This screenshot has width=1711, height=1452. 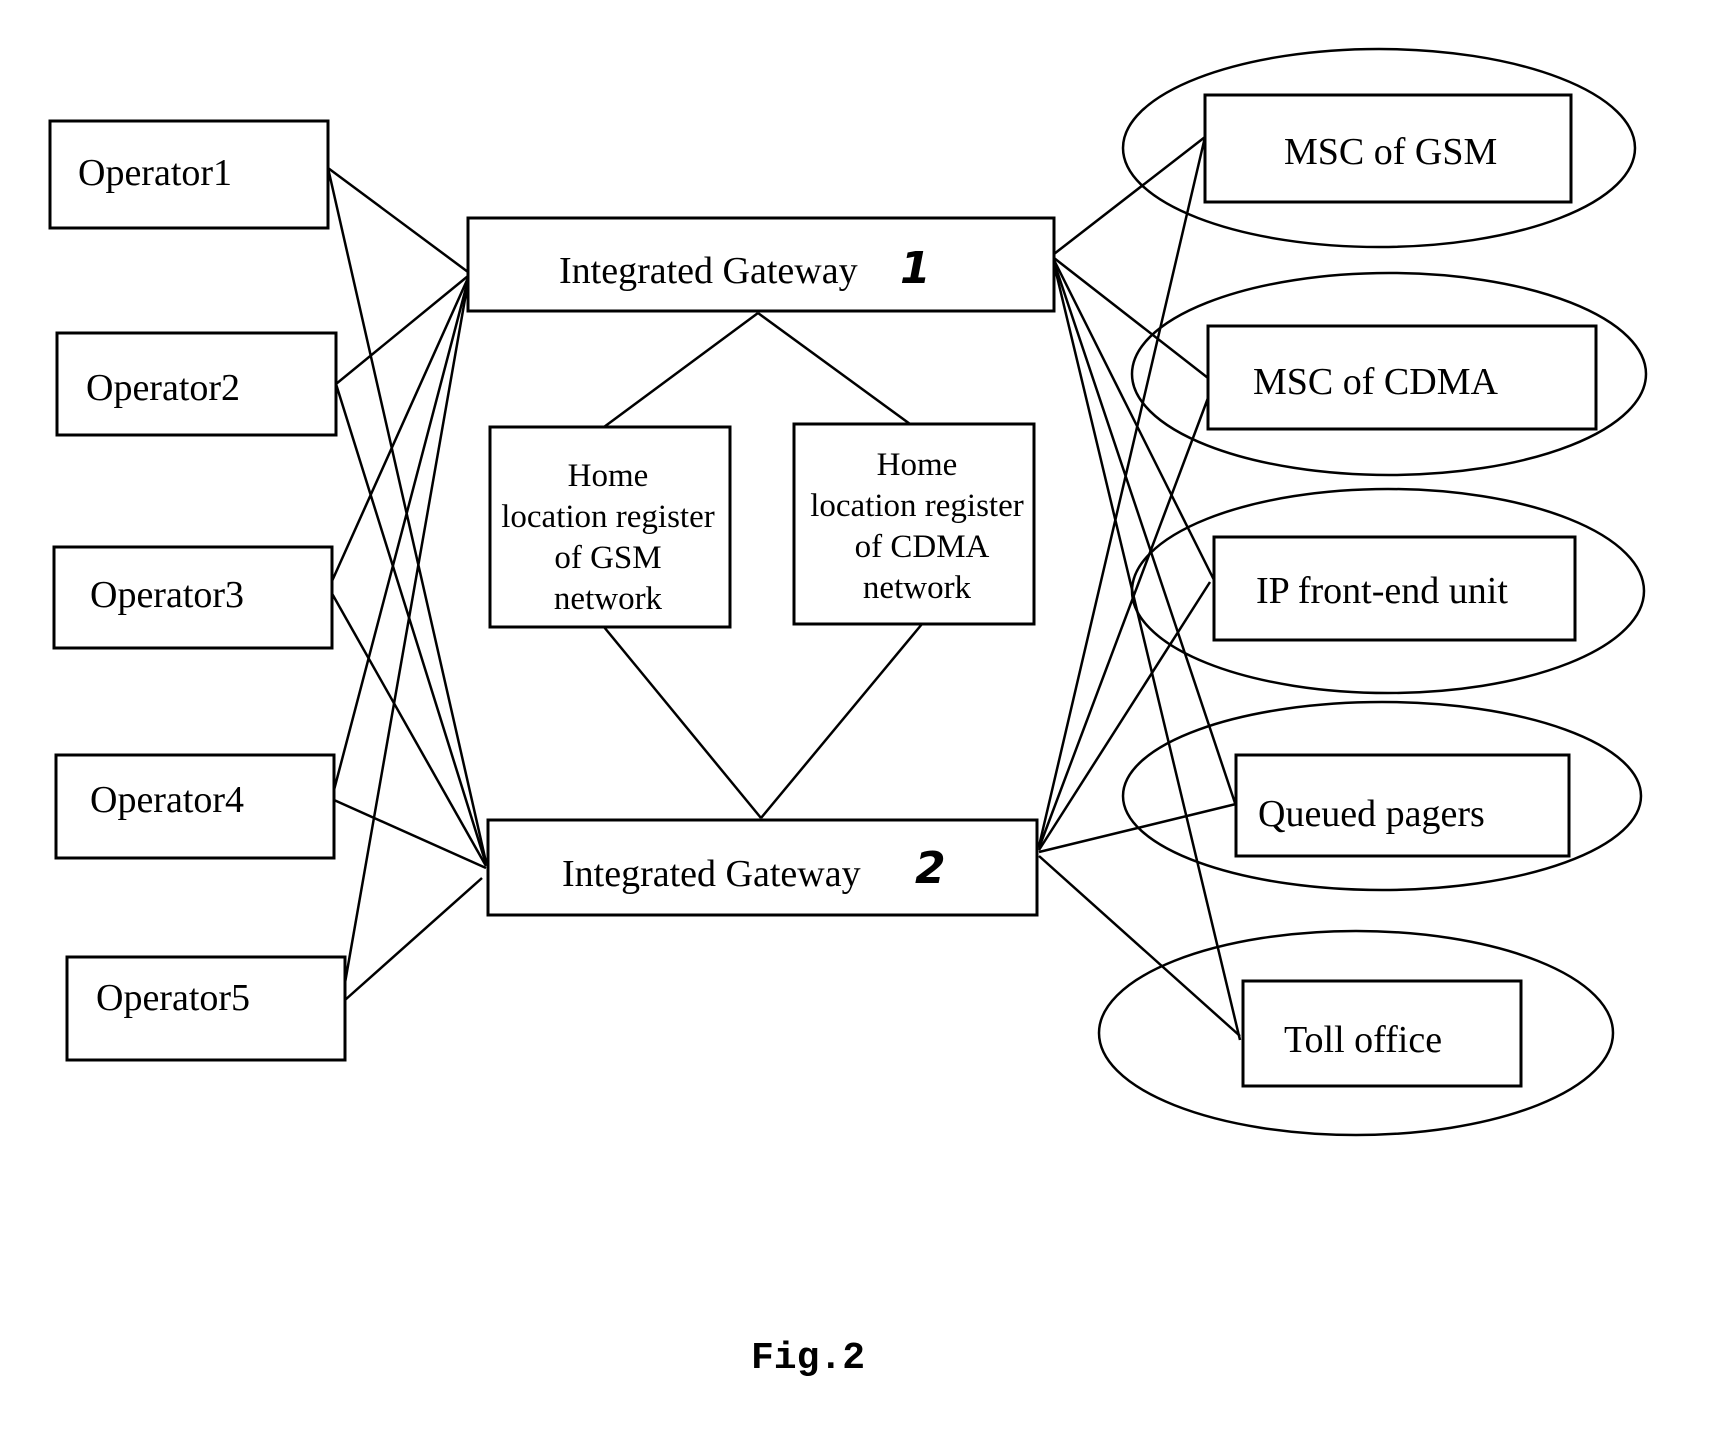 I want to click on operator-3-label: Operator3, so click(x=167, y=595).